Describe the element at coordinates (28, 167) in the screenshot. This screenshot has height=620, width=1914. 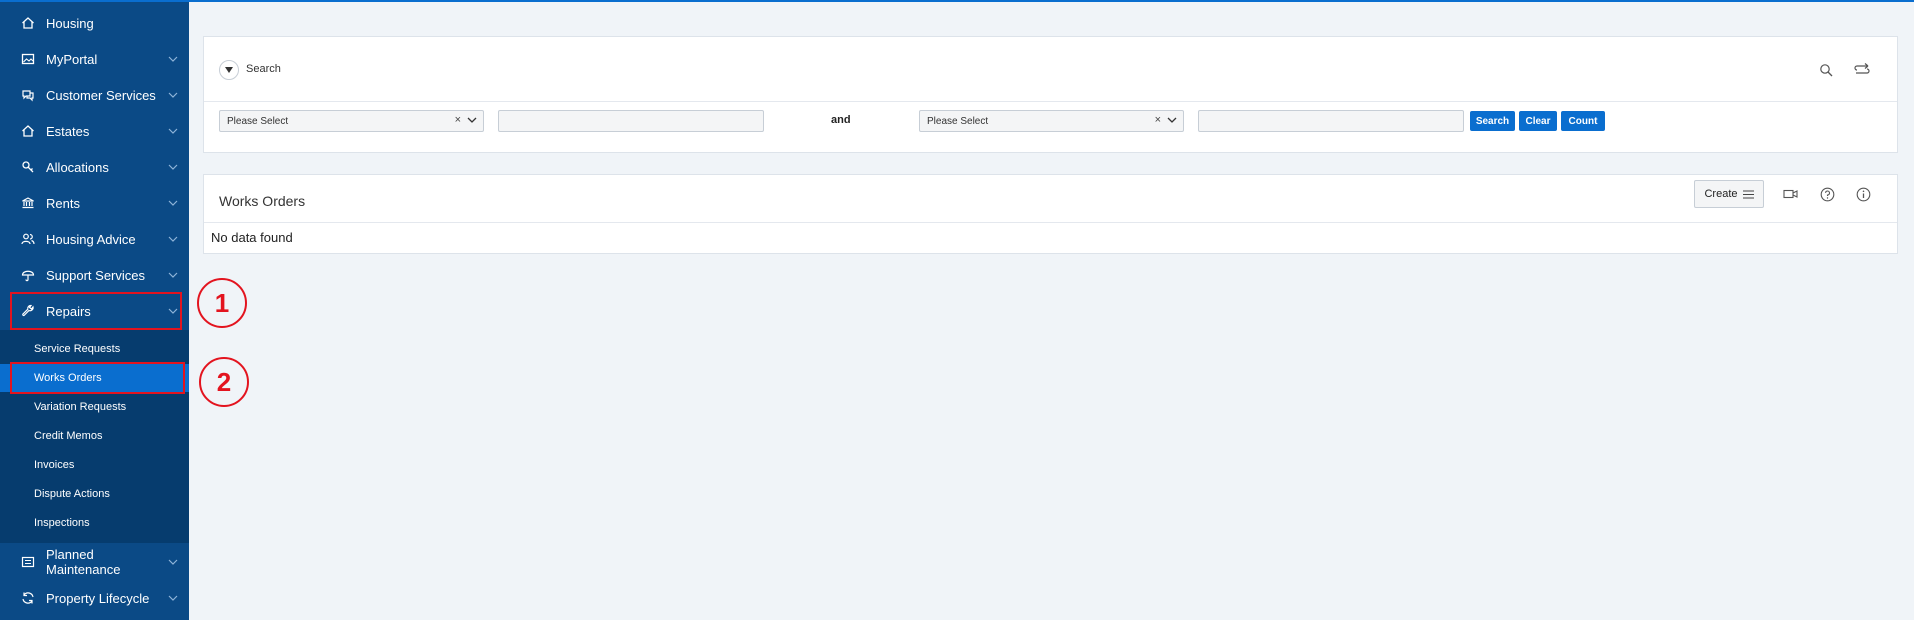
I see `key-icon` at that location.